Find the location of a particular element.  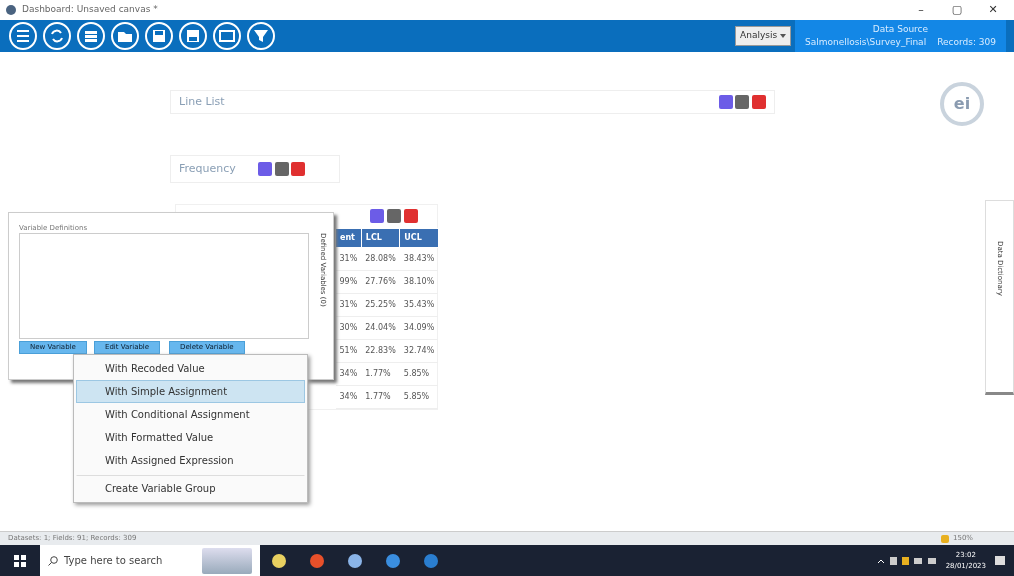

table-cell: 27.76% is located at coordinates (380, 282).